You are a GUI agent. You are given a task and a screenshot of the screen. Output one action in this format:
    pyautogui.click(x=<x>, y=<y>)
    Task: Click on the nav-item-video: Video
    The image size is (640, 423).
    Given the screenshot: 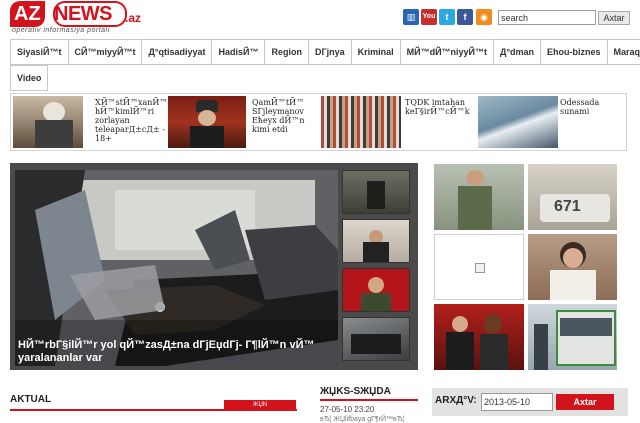 What is the action you would take?
    pyautogui.click(x=29, y=78)
    